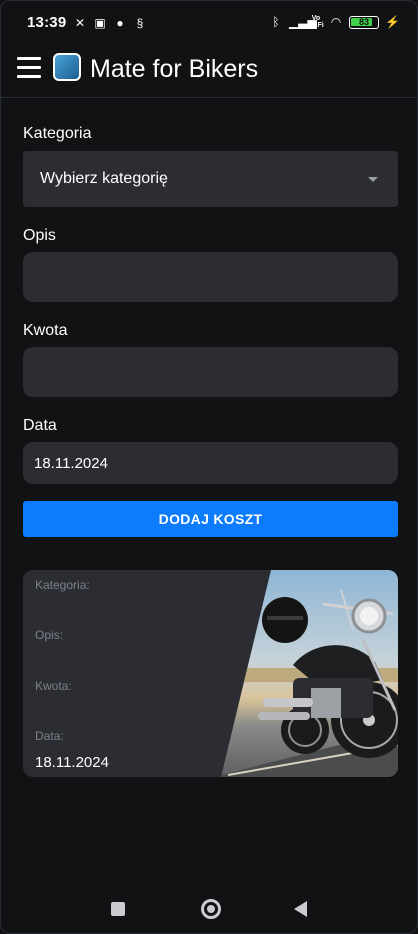  What do you see at coordinates (392, 22) in the screenshot?
I see `charging-icon: ⚡` at bounding box center [392, 22].